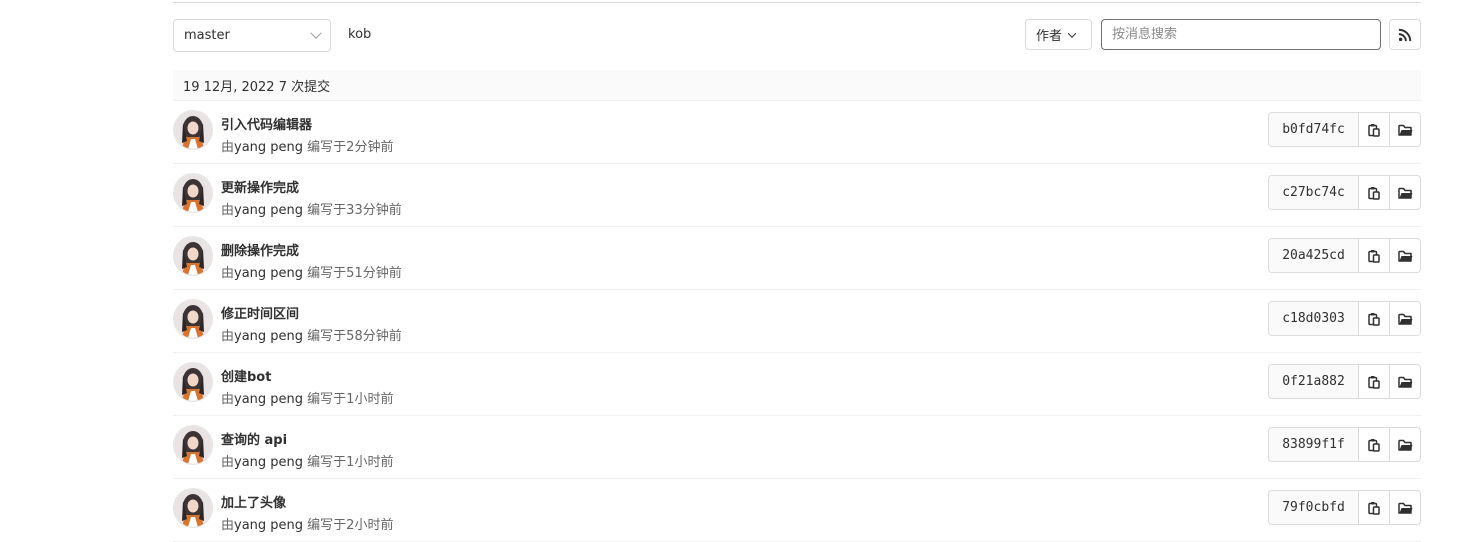 This screenshot has height=542, width=1480. I want to click on commit-sha-group: b0fd74fc, so click(1344, 129).